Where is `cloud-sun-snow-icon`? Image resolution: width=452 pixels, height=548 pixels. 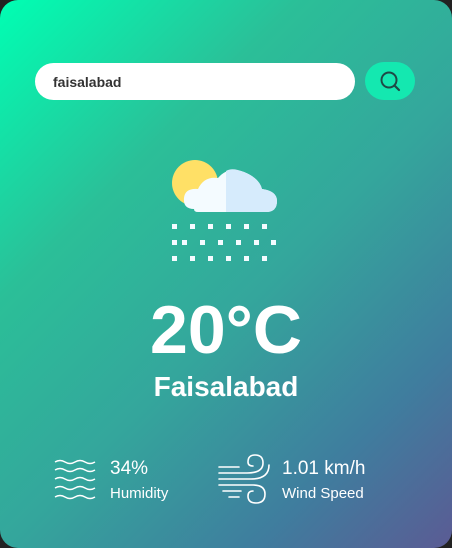
cloud-sun-snow-icon is located at coordinates (224, 210).